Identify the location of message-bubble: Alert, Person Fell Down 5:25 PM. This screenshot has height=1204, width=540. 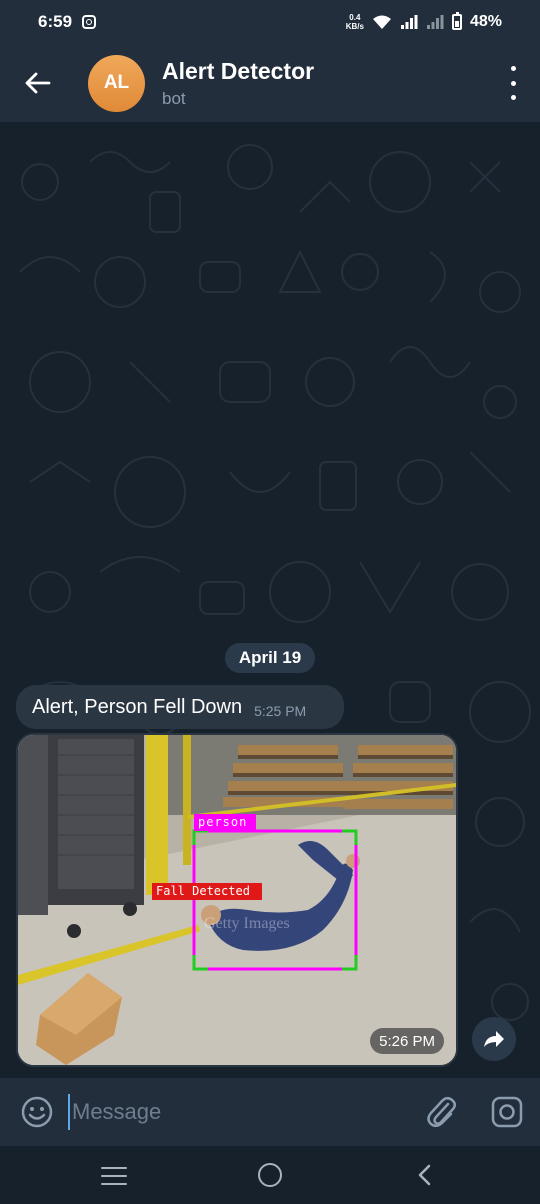
(180, 707).